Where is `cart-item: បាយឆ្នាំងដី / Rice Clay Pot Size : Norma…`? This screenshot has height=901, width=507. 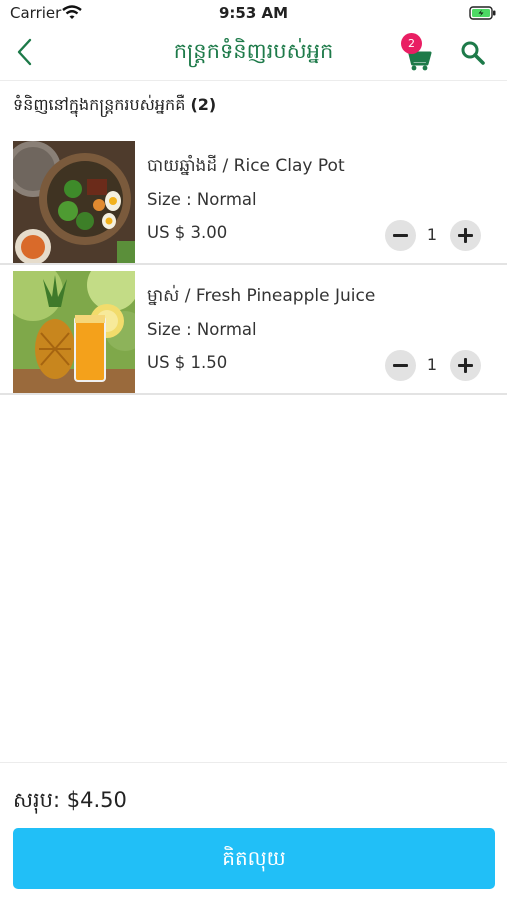 cart-item: បាយឆ្នាំងដី / Rice Clay Pot Size : Norma… is located at coordinates (253, 199).